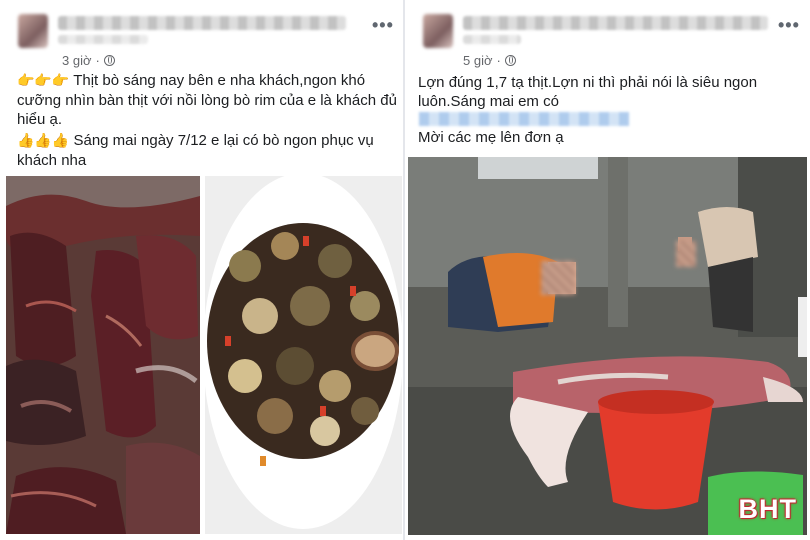 This screenshot has height=540, width=810. I want to click on post-meta: 3 giờ ·, so click(88, 60).